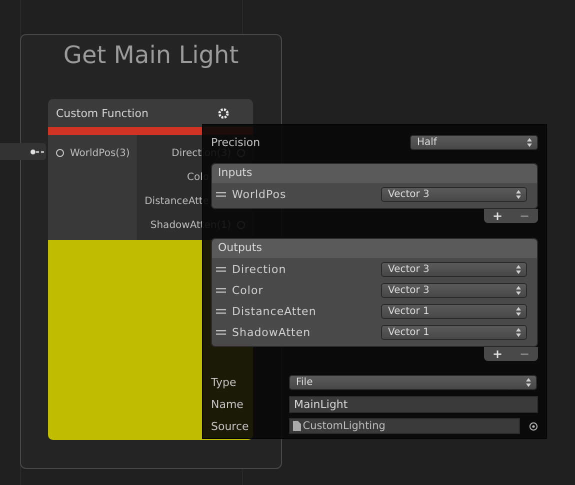  Describe the element at coordinates (413, 382) in the screenshot. I see `type-dropdown: File` at that location.